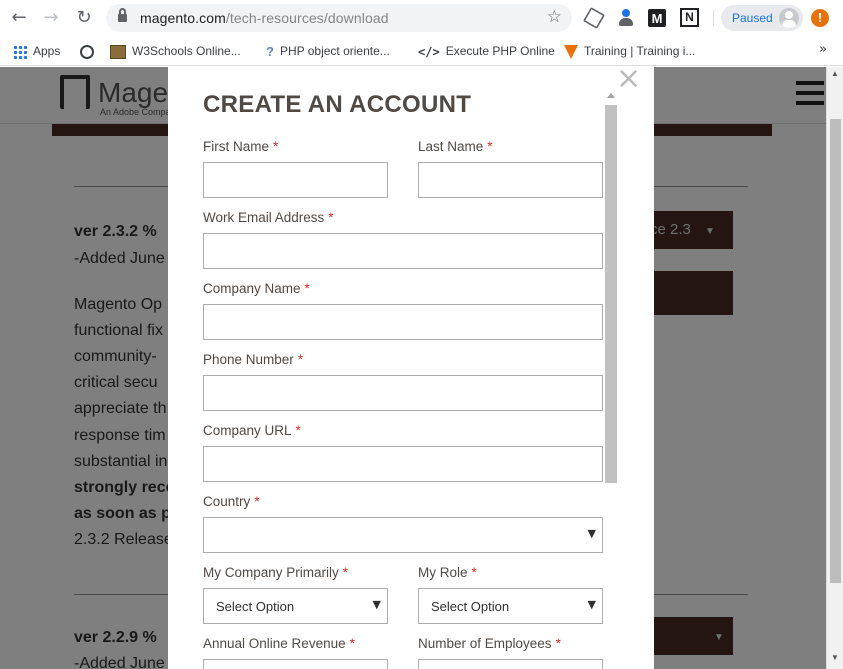 This screenshot has width=843, height=669. Describe the element at coordinates (489, 643) in the screenshot. I see `employees-label: Number of Employees *` at that location.